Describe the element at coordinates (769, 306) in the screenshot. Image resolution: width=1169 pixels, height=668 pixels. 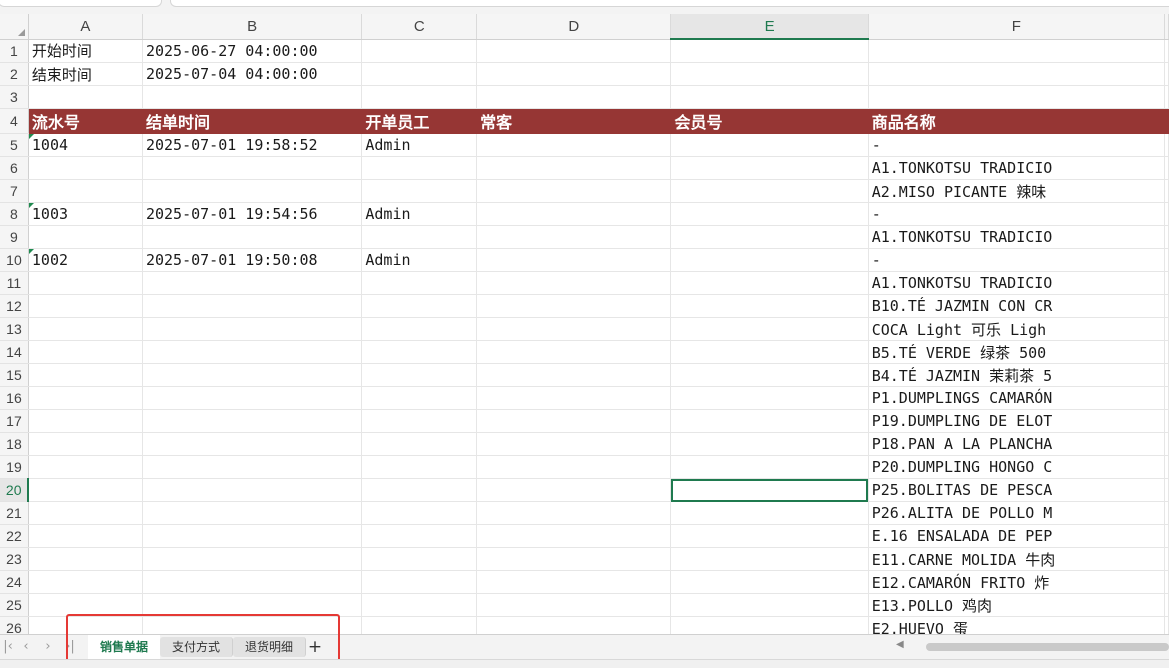
I see `cell-e12` at that location.